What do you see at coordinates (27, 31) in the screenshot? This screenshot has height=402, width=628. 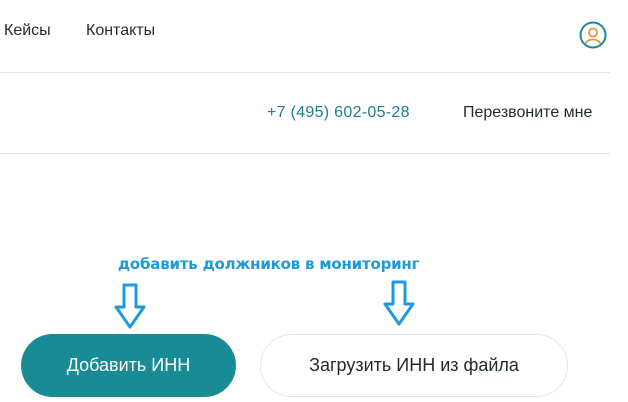 I see `nav-link-cases: Кейсы` at bounding box center [27, 31].